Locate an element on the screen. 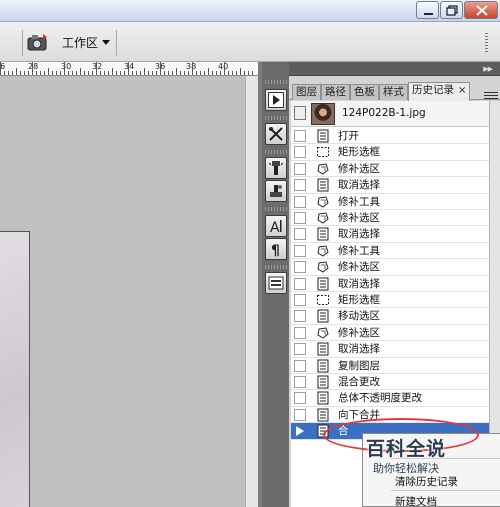 This screenshot has height=507, width=500. tab-swatches: 色板 is located at coordinates (364, 92).